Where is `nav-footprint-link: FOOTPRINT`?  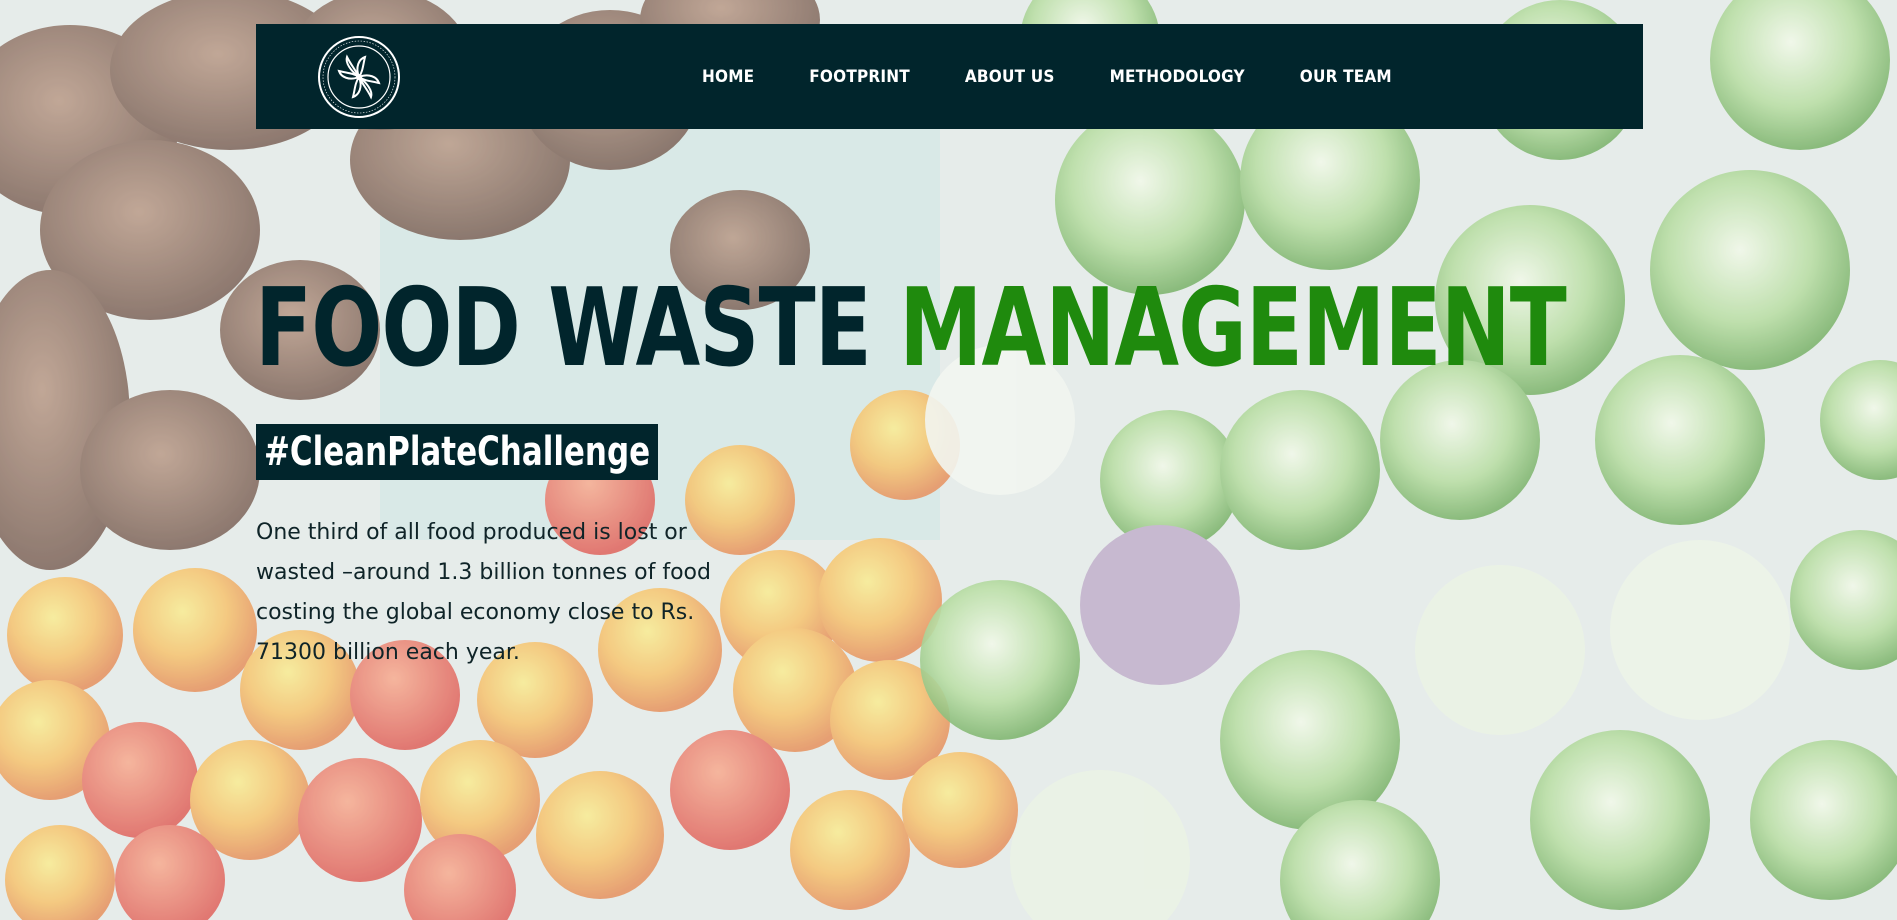
nav-footprint-link: FOOTPRINT is located at coordinates (859, 77).